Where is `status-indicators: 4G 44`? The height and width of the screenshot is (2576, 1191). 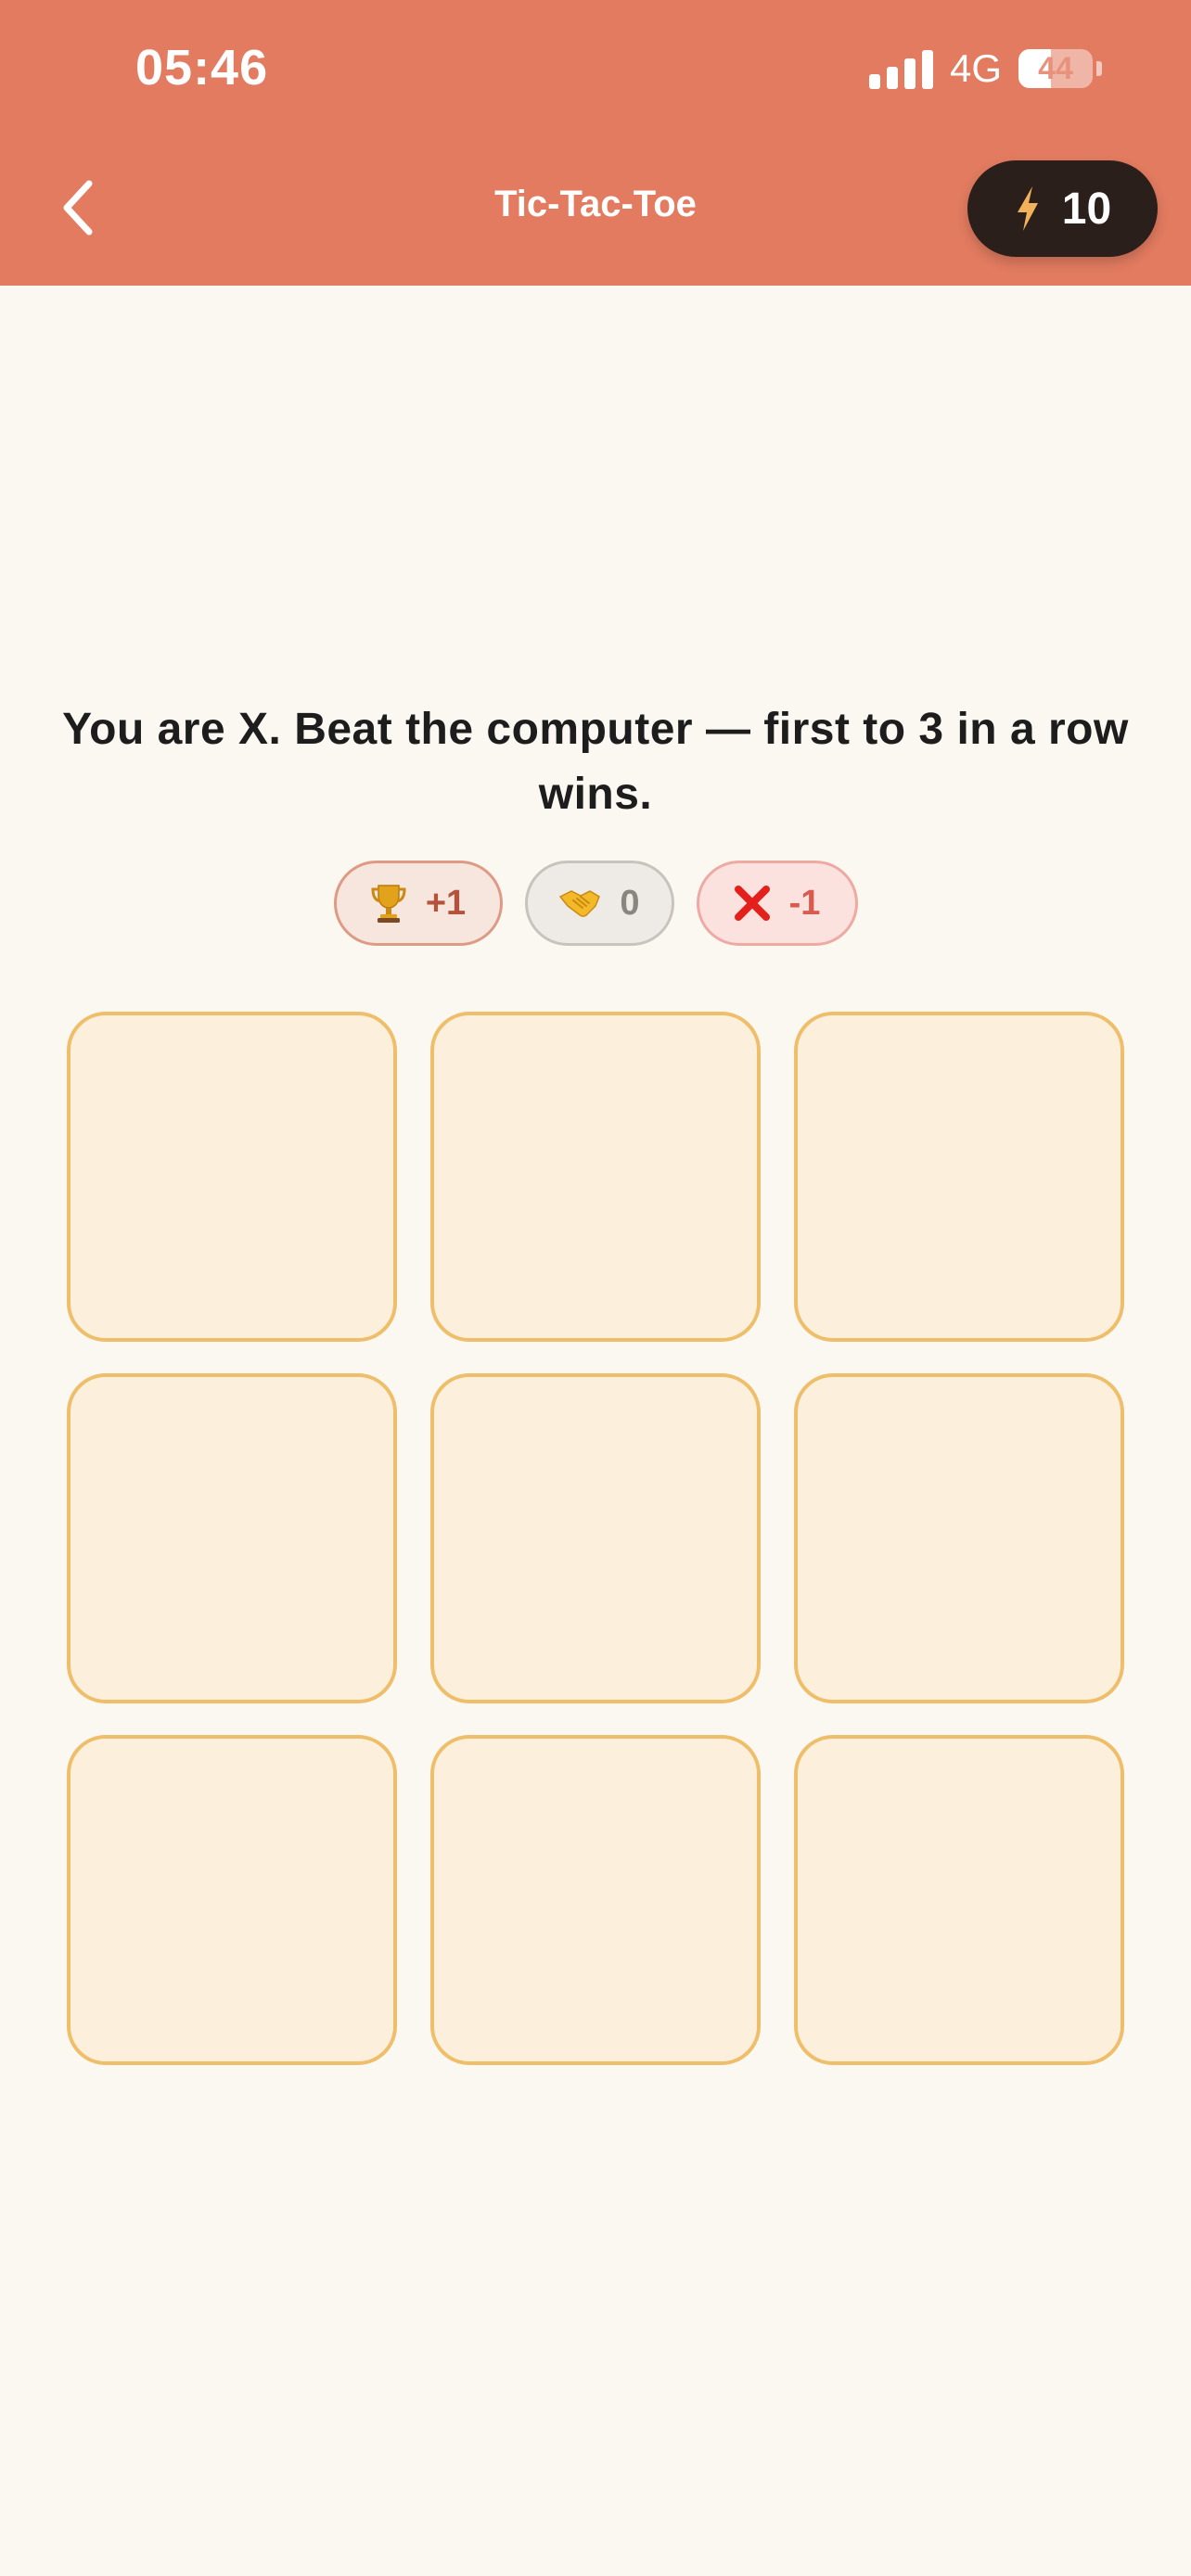 status-indicators: 4G 44 is located at coordinates (985, 68).